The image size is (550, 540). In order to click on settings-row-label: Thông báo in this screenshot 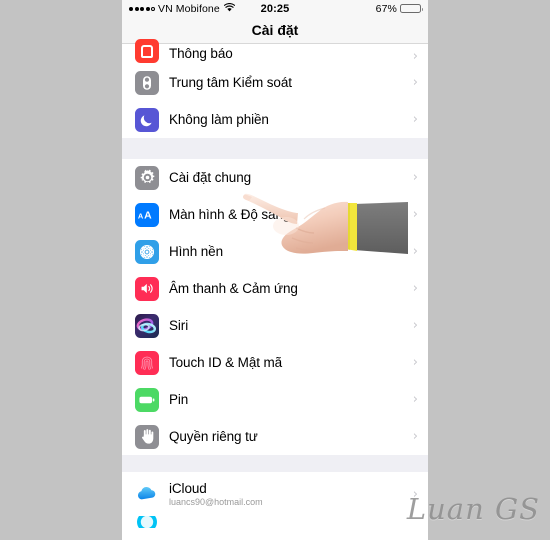, I will do `click(201, 53)`.